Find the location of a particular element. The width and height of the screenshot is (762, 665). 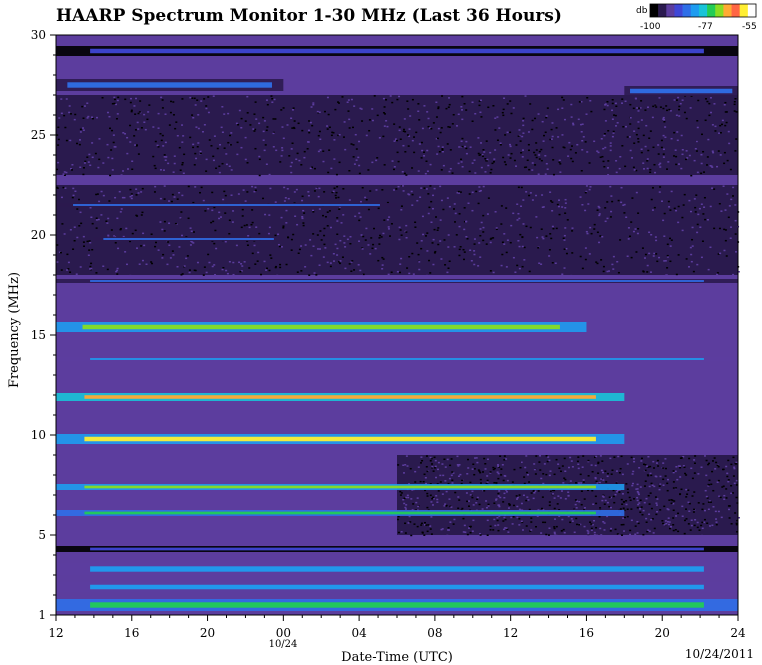

colorbar-cells is located at coordinates (703, 10).